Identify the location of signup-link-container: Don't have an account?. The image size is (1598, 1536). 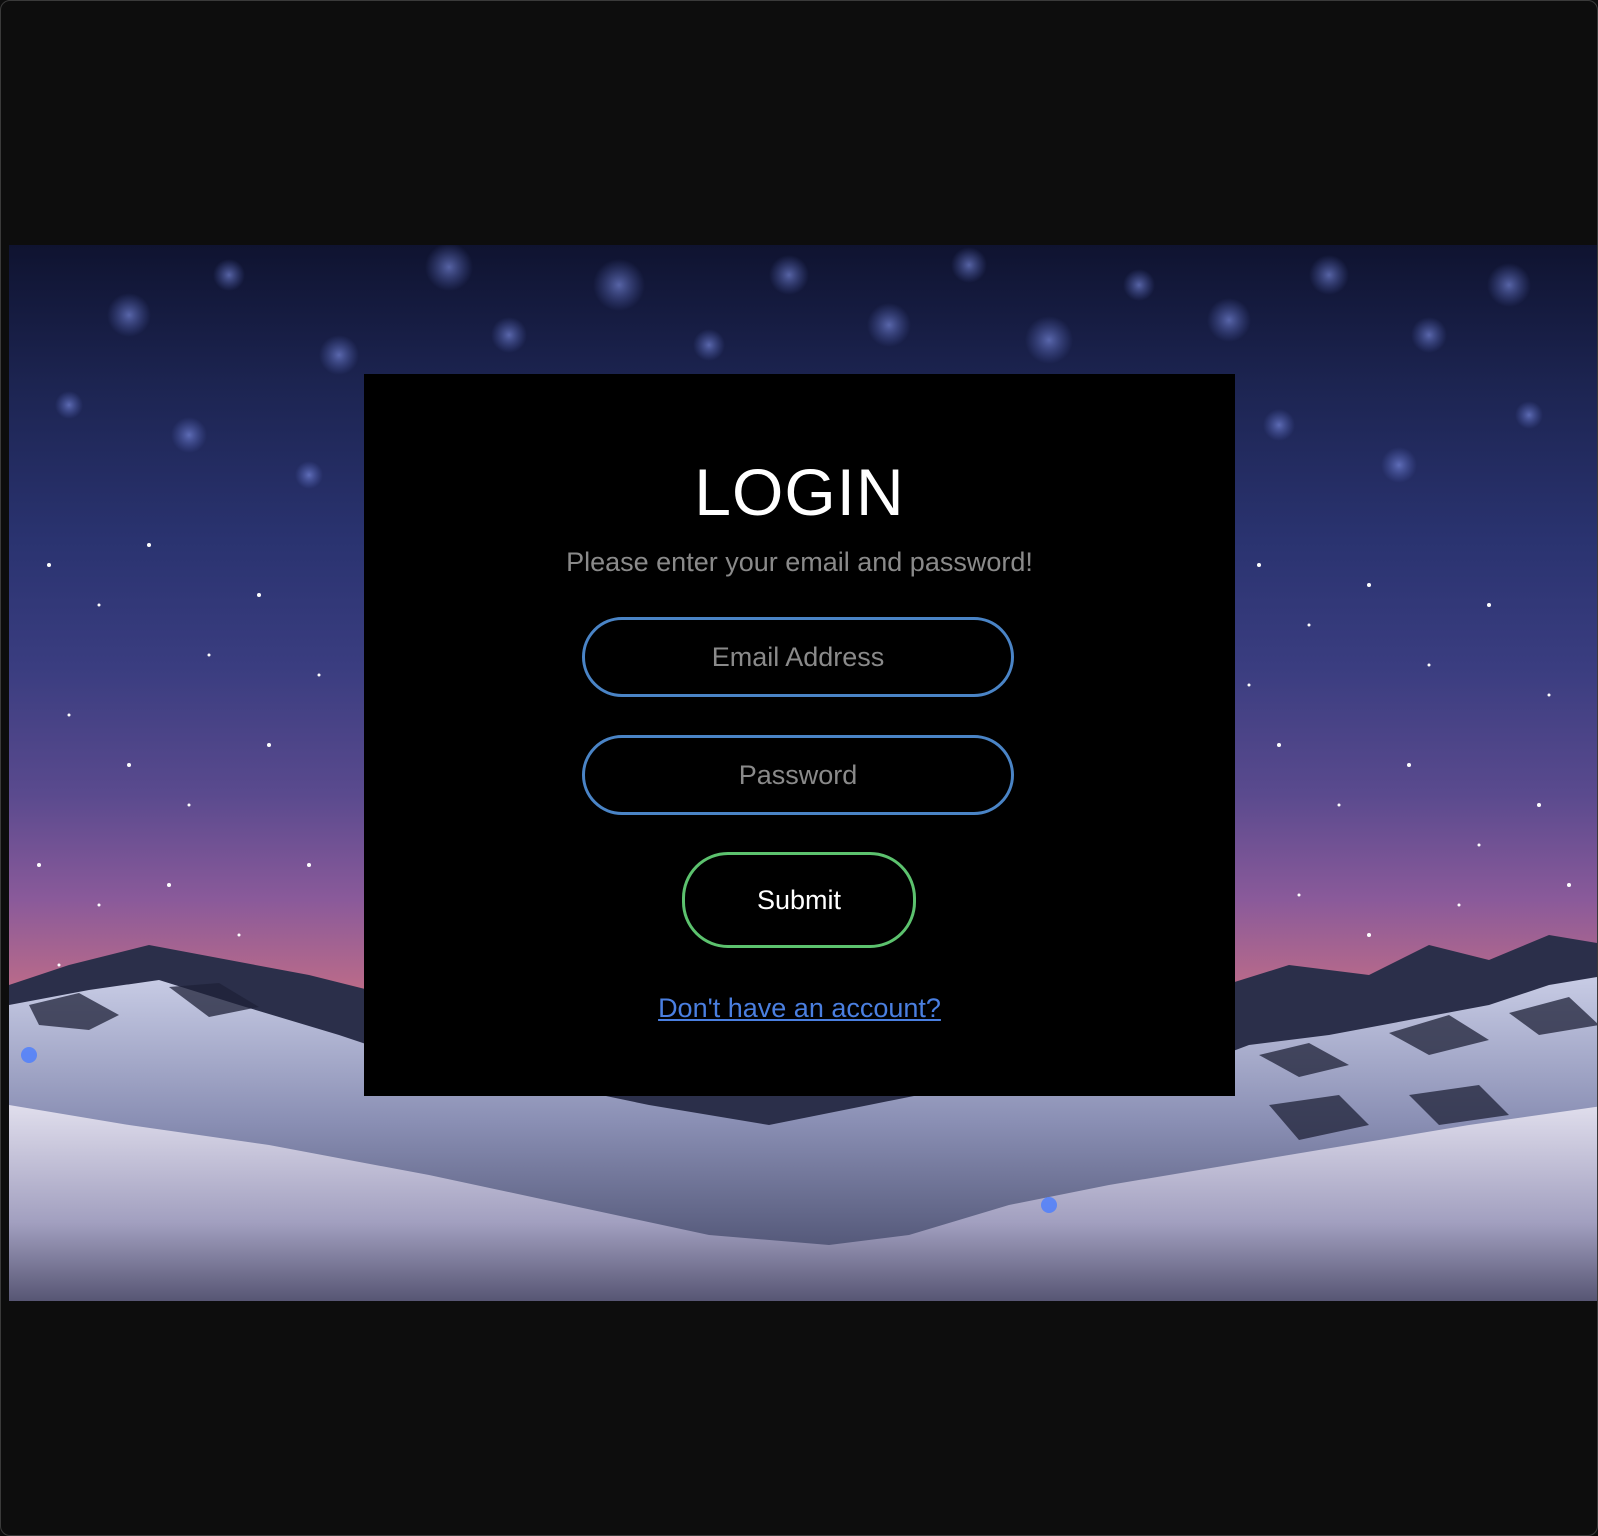
(799, 1008).